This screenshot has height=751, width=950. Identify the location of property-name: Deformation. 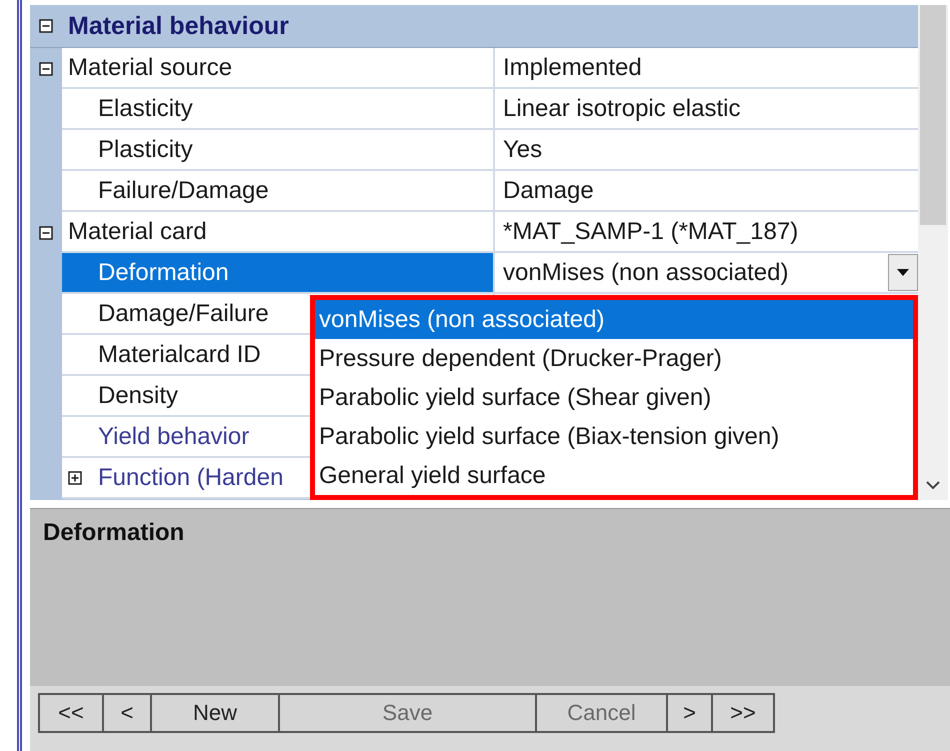
(278, 273).